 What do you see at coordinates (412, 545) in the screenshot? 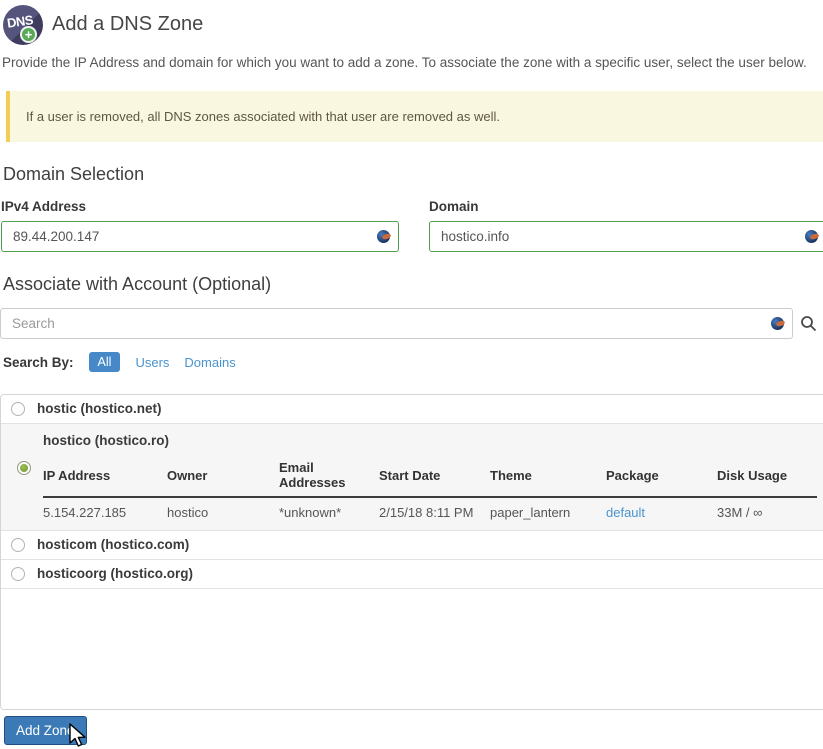
I see `account-row-hosticom: hosticom (hostico.com)` at bounding box center [412, 545].